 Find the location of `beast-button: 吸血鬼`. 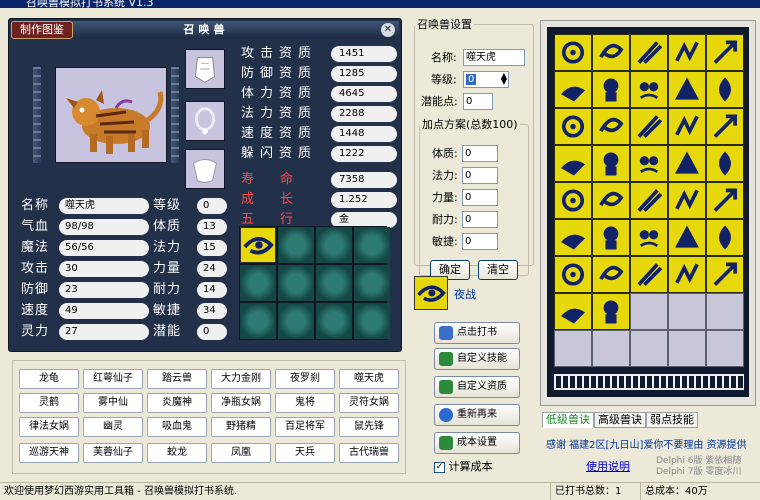

beast-button: 吸血鬼 is located at coordinates (177, 427).